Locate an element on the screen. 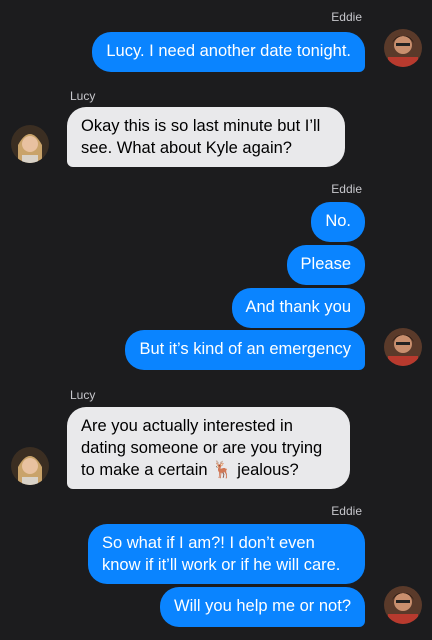 This screenshot has height=640, width=432. message-bubble: Lucy. I need another date tonight. is located at coordinates (228, 52).